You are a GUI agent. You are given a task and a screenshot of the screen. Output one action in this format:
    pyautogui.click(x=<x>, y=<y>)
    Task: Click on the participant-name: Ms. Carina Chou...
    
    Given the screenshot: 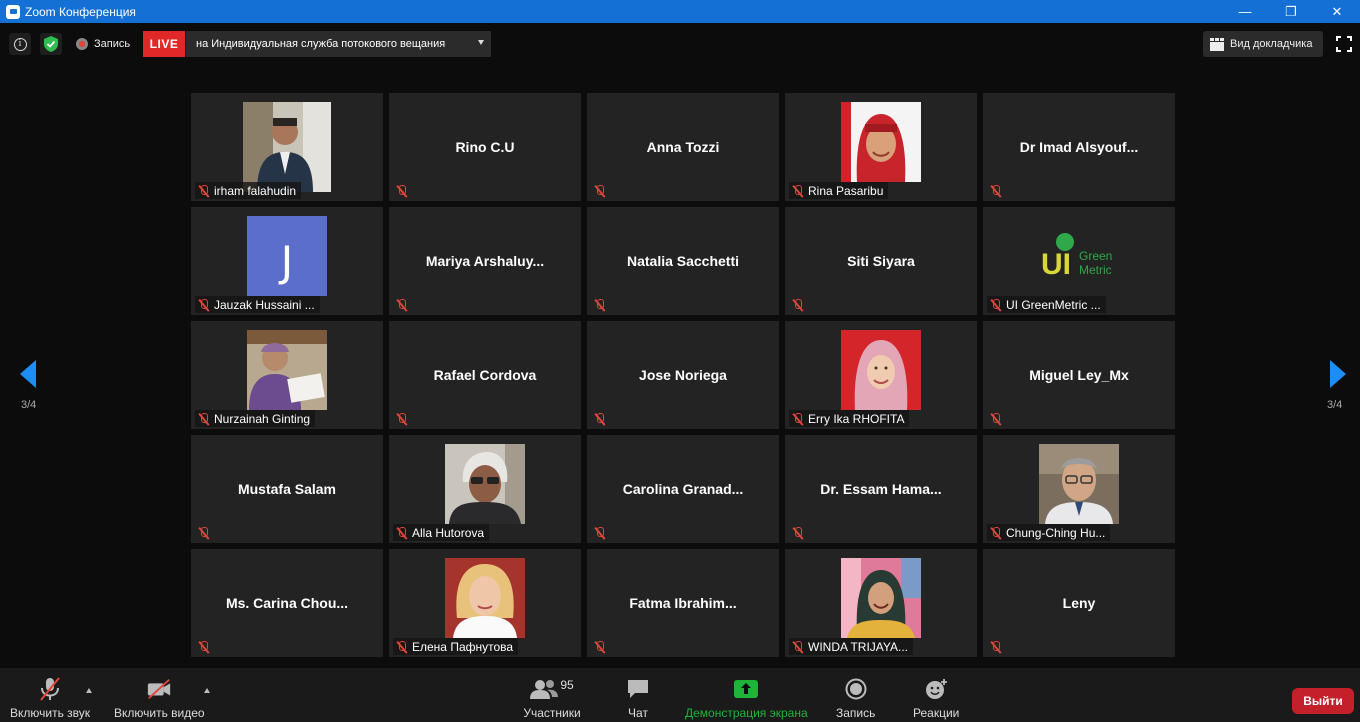 What is the action you would take?
    pyautogui.click(x=287, y=603)
    